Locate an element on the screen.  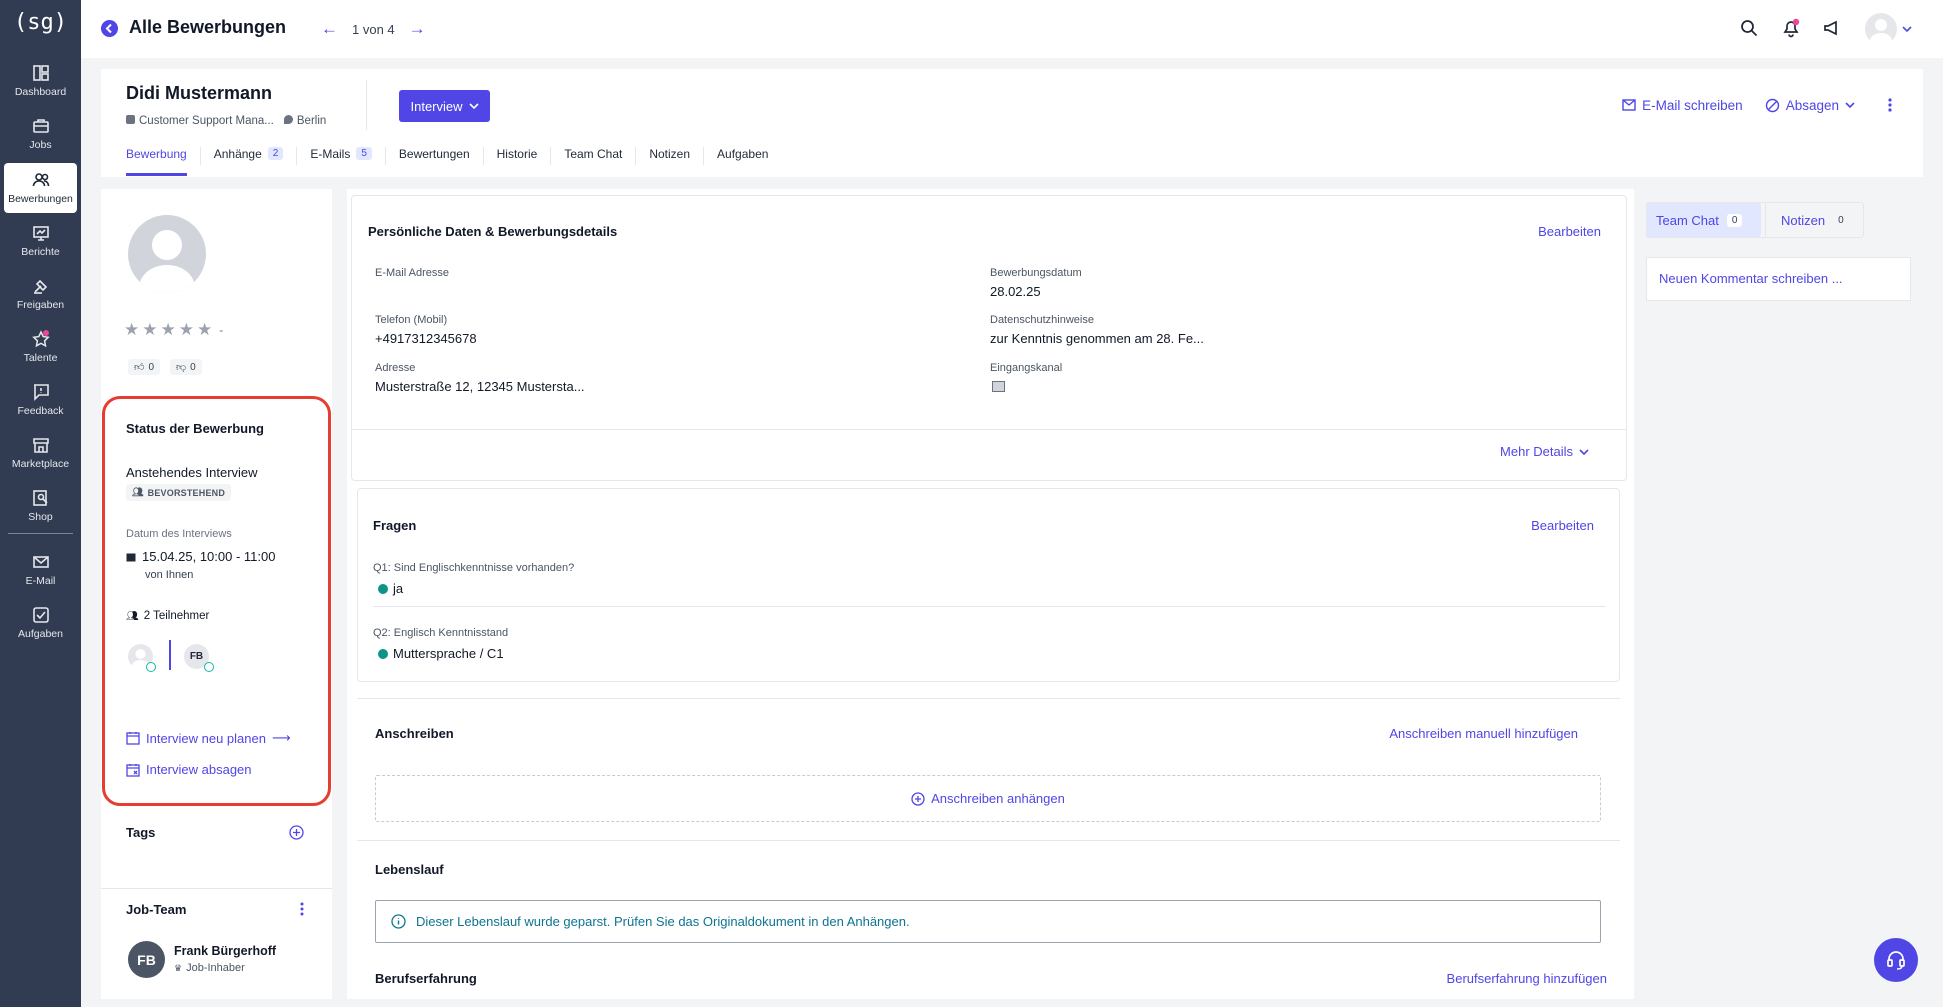
shop-icon is located at coordinates (40, 498).